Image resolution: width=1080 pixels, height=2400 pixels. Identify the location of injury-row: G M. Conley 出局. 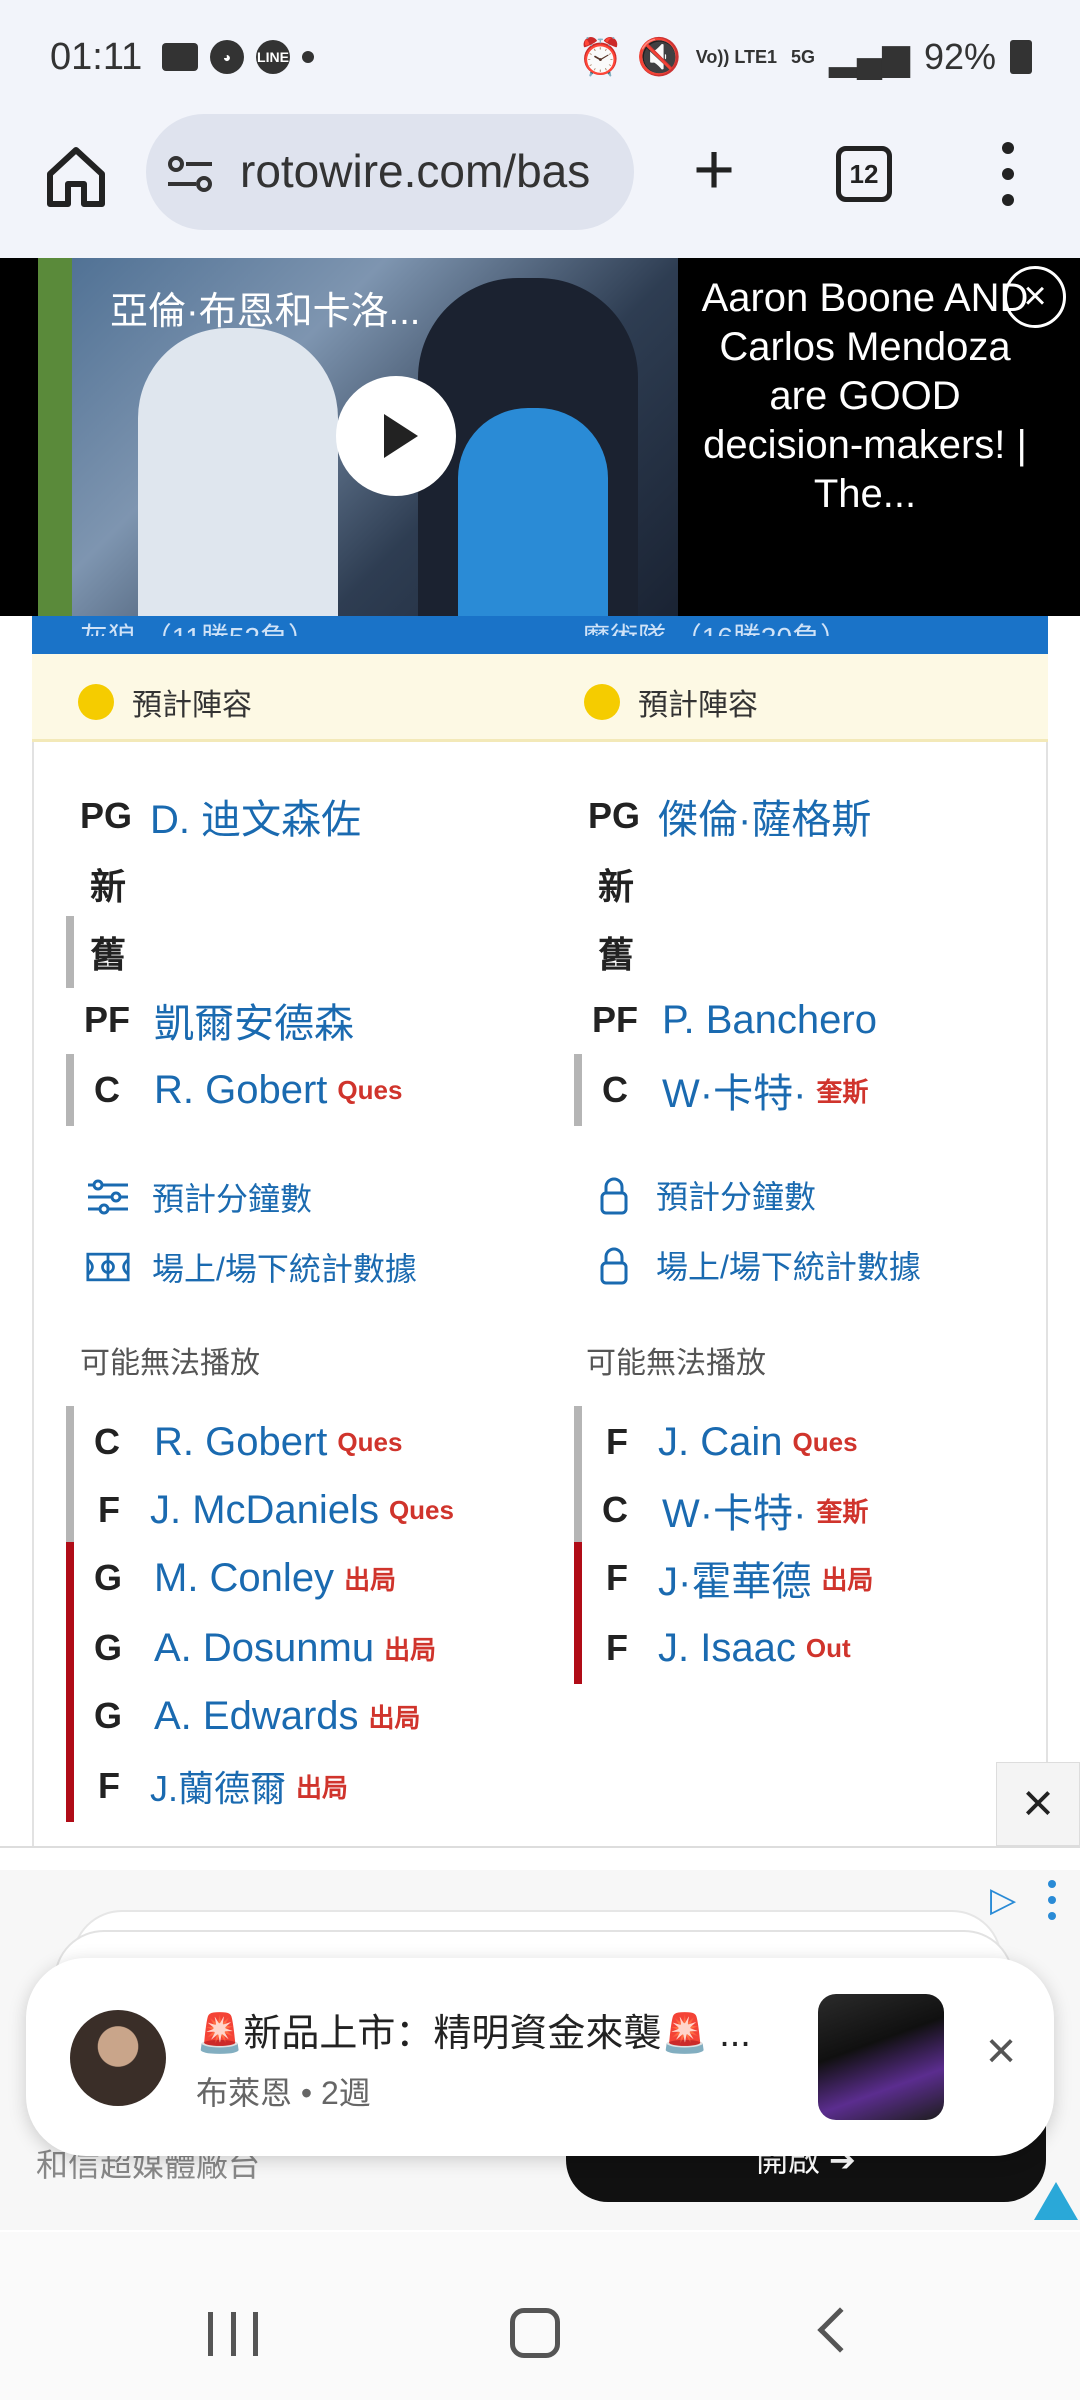
(231, 1578).